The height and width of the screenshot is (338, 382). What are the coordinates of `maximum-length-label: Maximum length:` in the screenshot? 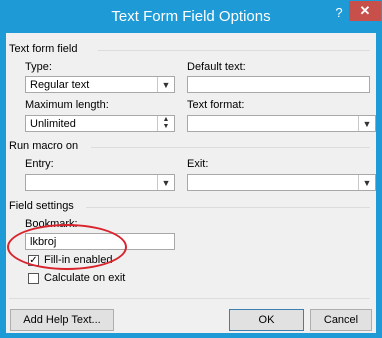 It's located at (67, 105).